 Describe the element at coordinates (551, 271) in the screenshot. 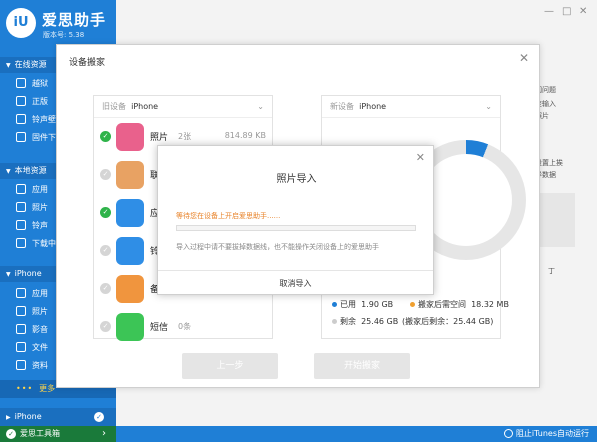

I see `peek-text: 丁` at that location.